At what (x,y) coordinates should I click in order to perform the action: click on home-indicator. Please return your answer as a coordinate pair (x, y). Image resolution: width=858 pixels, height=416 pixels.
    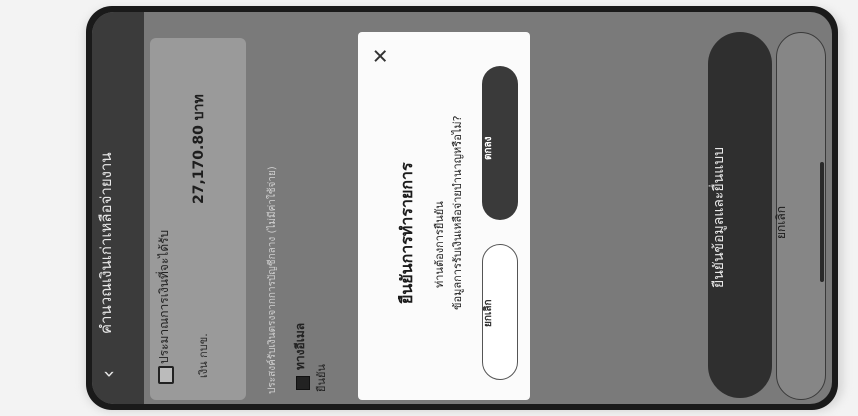
    Looking at the image, I should click on (822, 222).